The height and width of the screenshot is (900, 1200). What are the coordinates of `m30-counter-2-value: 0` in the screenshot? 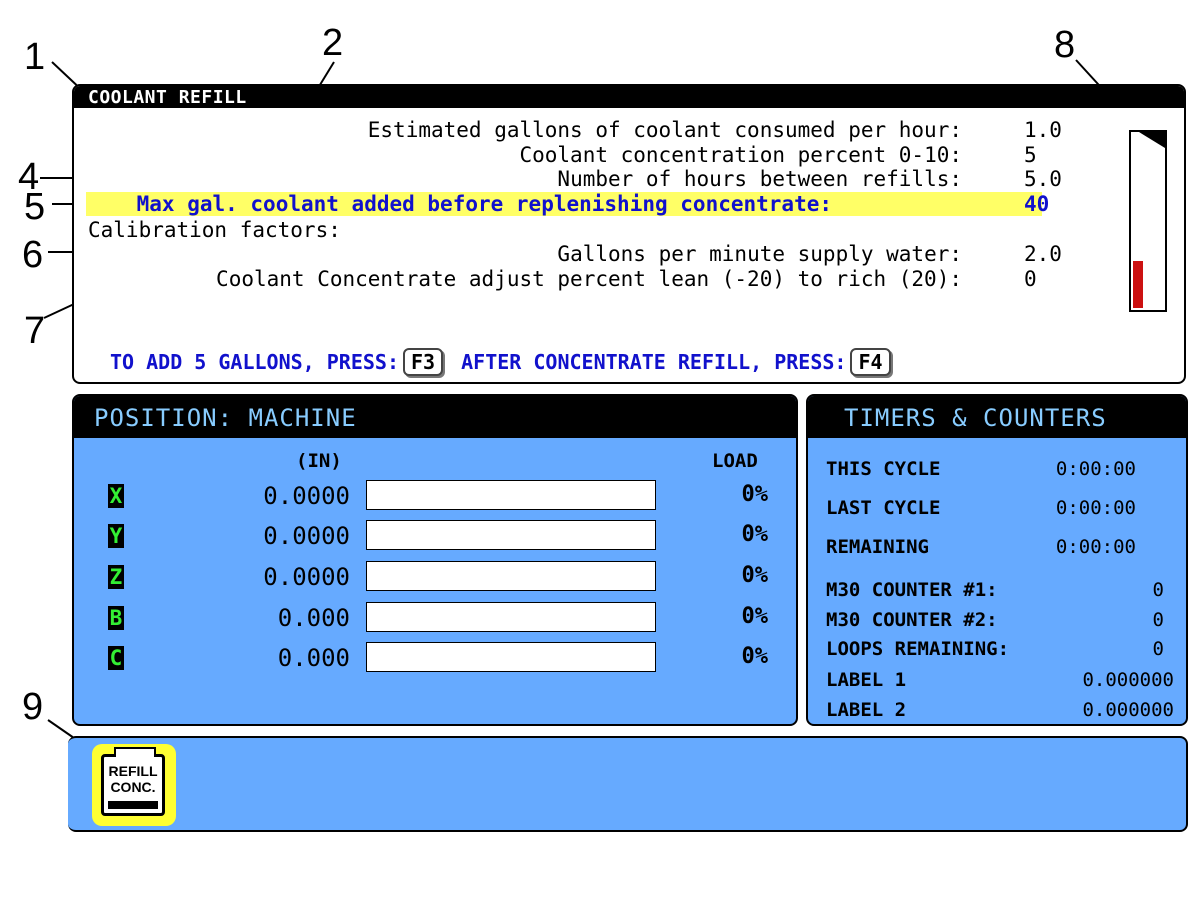 It's located at (1158, 620).